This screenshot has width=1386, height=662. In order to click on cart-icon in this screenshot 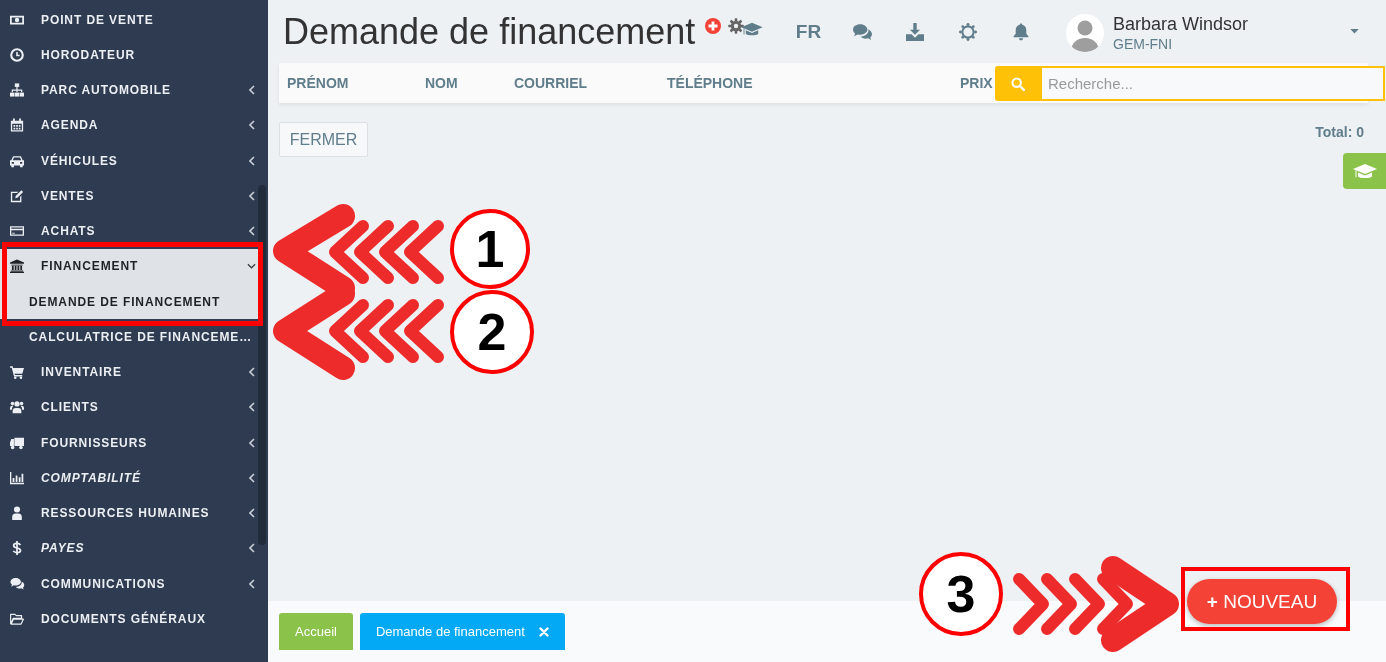, I will do `click(17, 372)`.